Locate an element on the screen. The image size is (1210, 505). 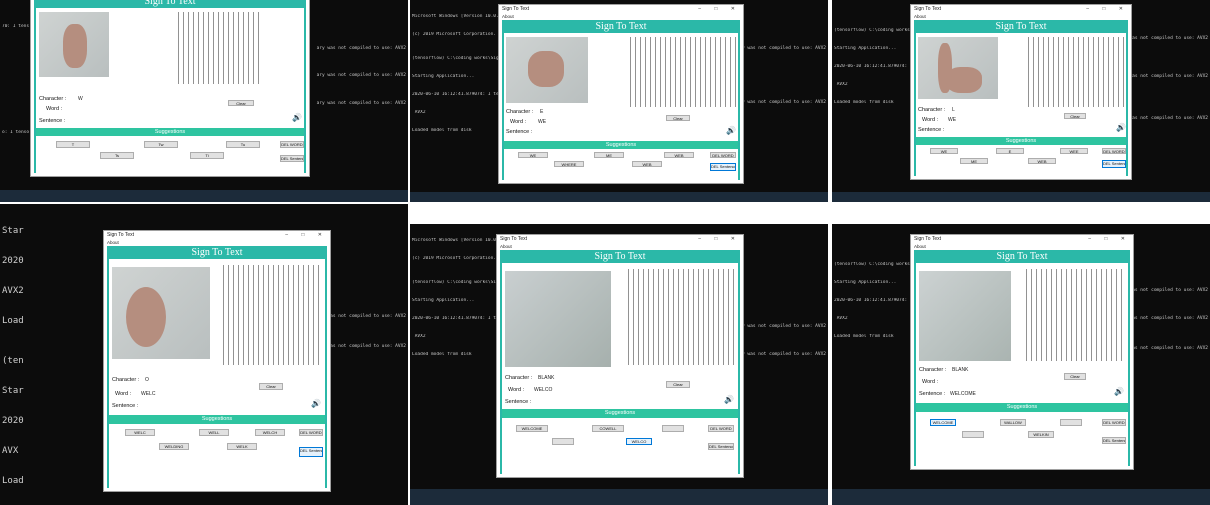
suggestion-button-4: ME is located at coordinates (974, 161).